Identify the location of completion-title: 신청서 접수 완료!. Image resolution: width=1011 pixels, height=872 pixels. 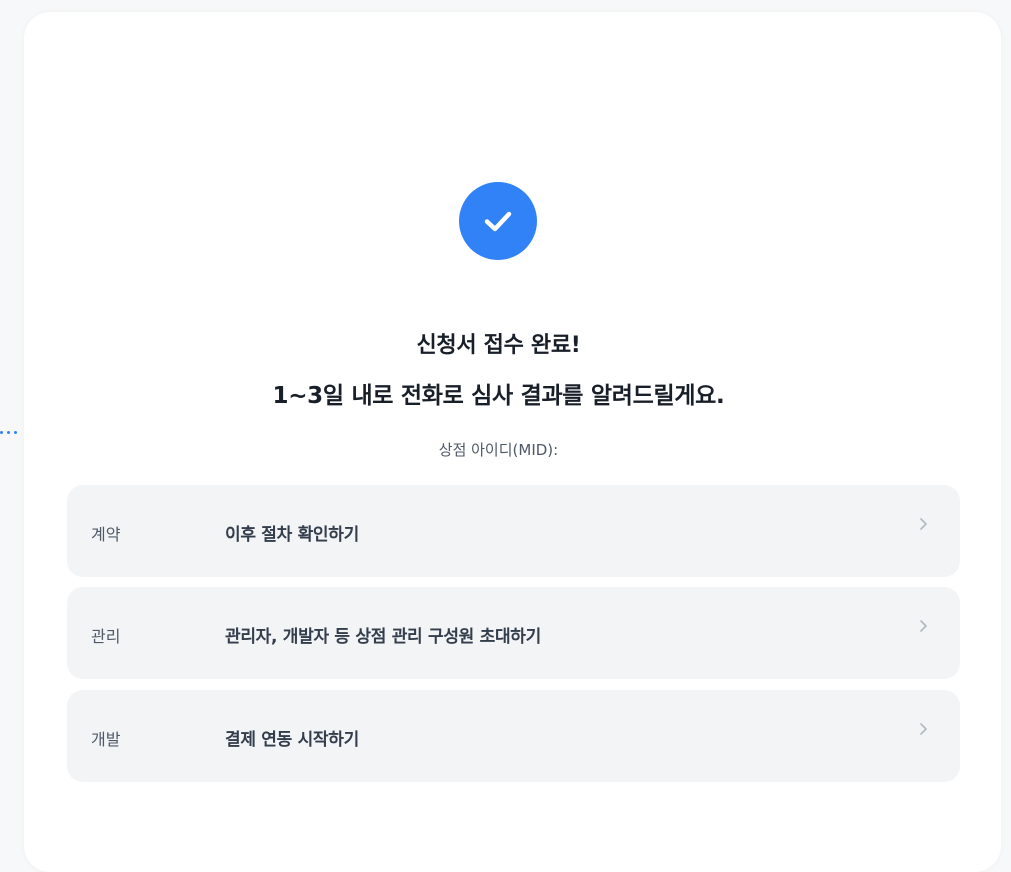
(498, 345).